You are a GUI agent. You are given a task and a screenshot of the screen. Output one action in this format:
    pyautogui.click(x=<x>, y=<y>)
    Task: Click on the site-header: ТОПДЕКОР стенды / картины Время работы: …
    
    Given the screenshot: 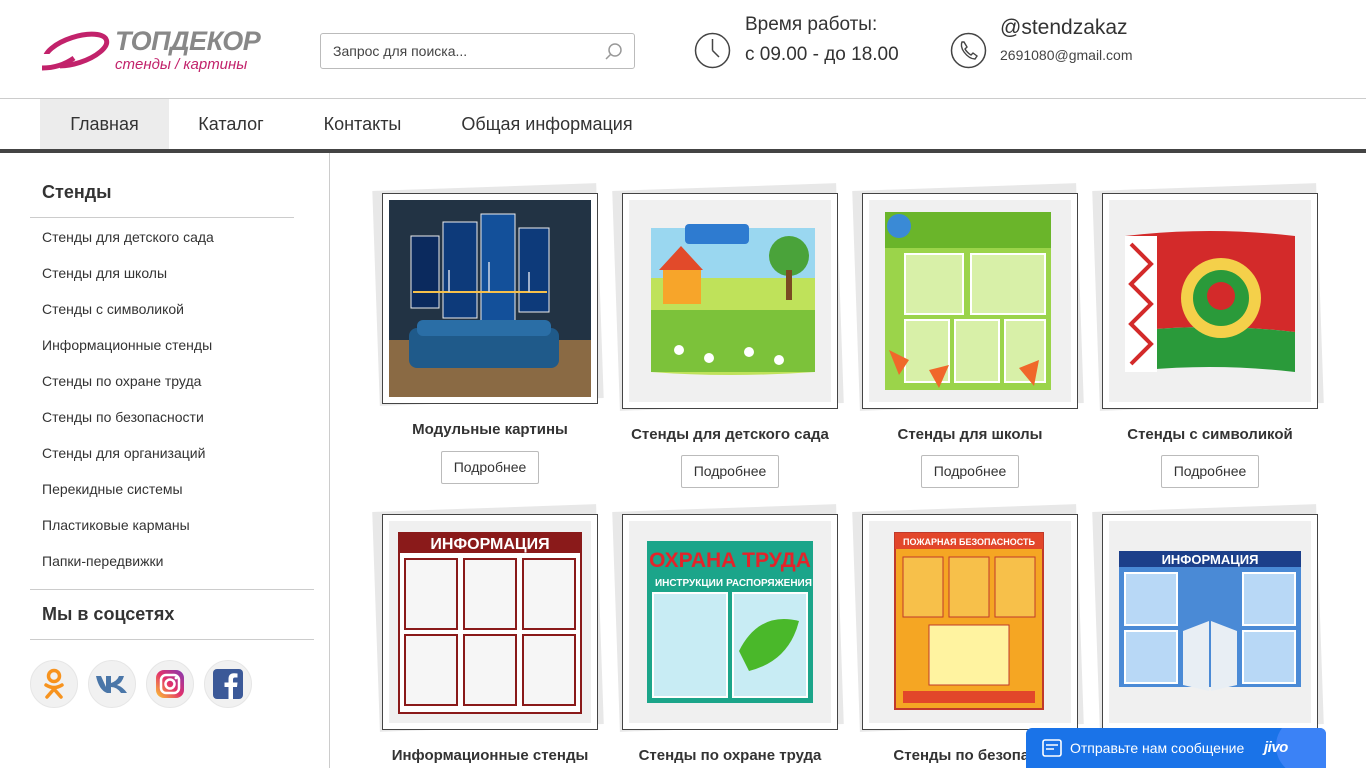 What is the action you would take?
    pyautogui.click(x=683, y=49)
    